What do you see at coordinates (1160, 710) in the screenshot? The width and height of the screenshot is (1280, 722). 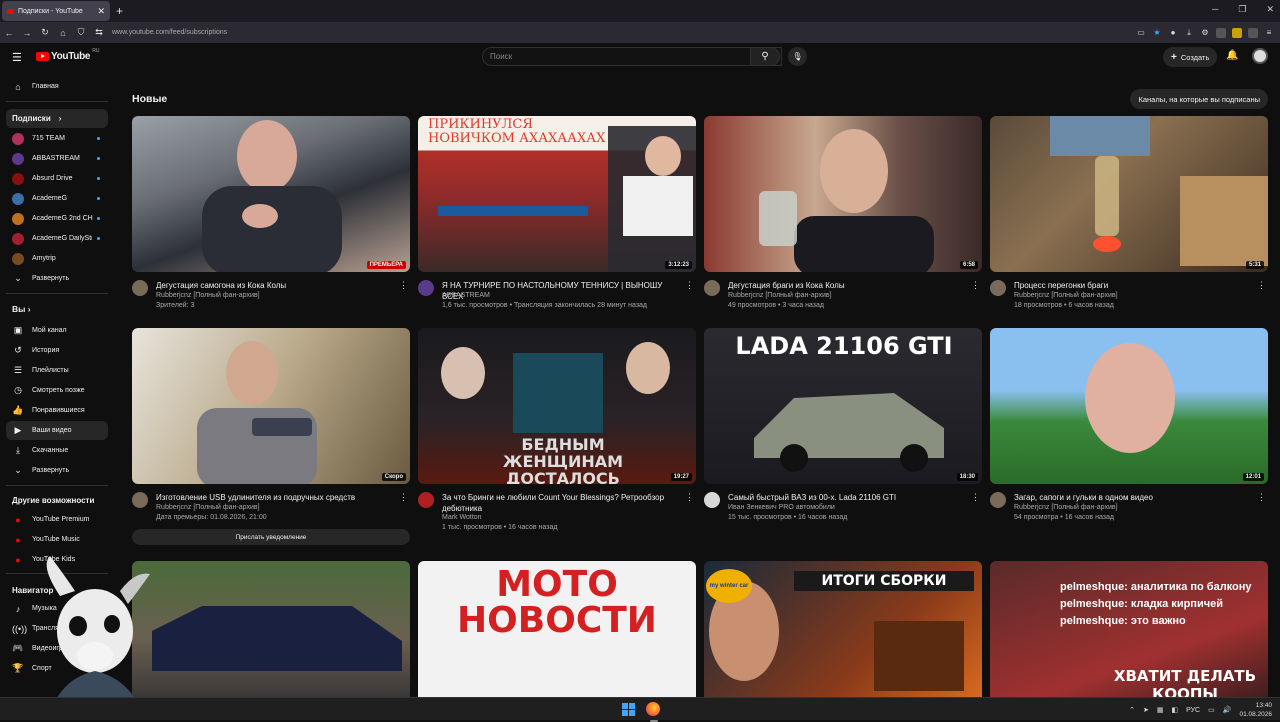 I see `tray-app-icon: ▦` at bounding box center [1160, 710].